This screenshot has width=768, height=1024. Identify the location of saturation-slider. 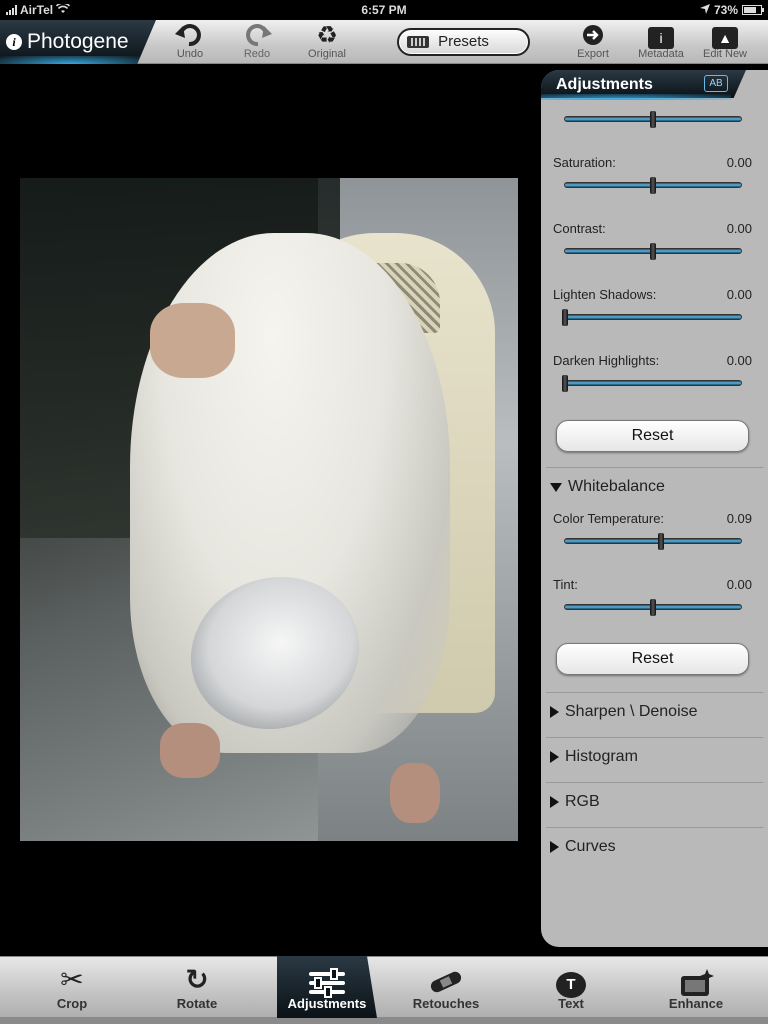
(653, 185).